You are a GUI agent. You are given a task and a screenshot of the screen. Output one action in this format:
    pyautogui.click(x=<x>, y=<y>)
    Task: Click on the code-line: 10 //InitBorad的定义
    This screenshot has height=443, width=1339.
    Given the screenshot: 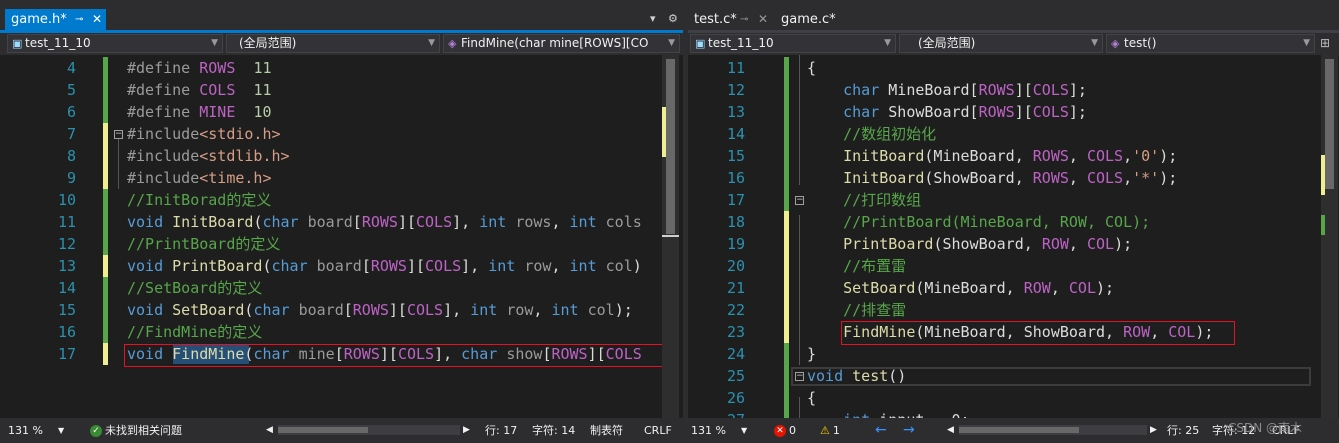 What is the action you would take?
    pyautogui.click(x=341, y=200)
    